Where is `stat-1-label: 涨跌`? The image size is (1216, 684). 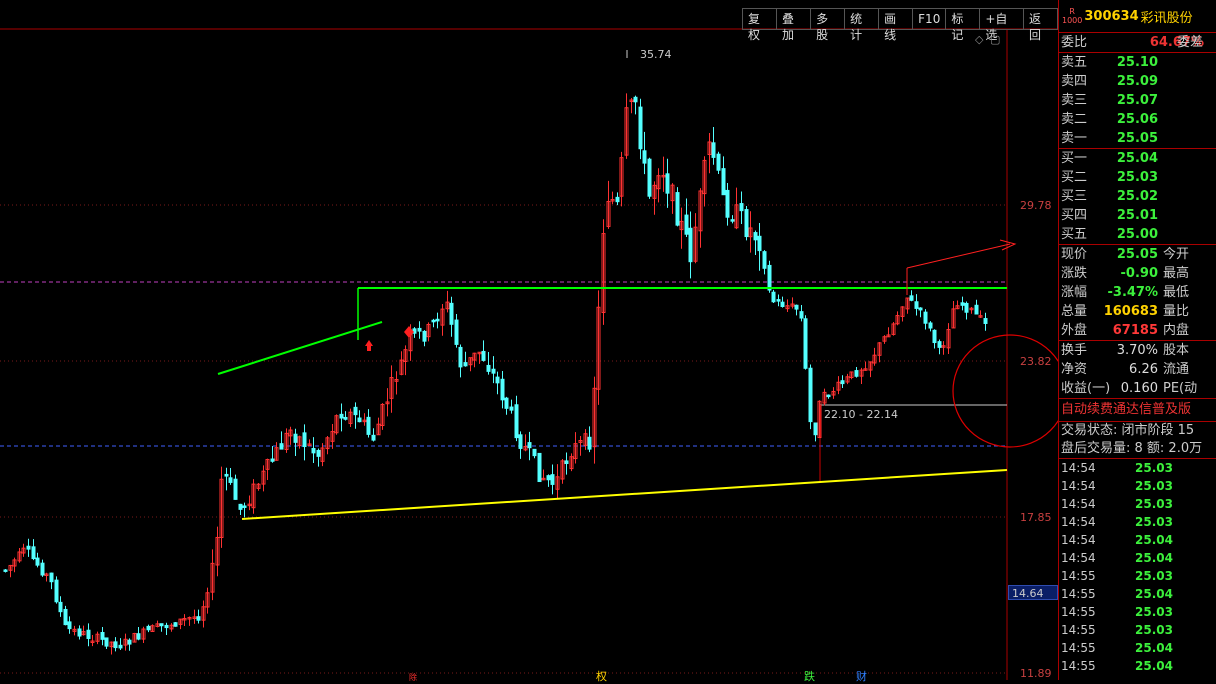 stat-1-label: 涨跌 is located at coordinates (1074, 273).